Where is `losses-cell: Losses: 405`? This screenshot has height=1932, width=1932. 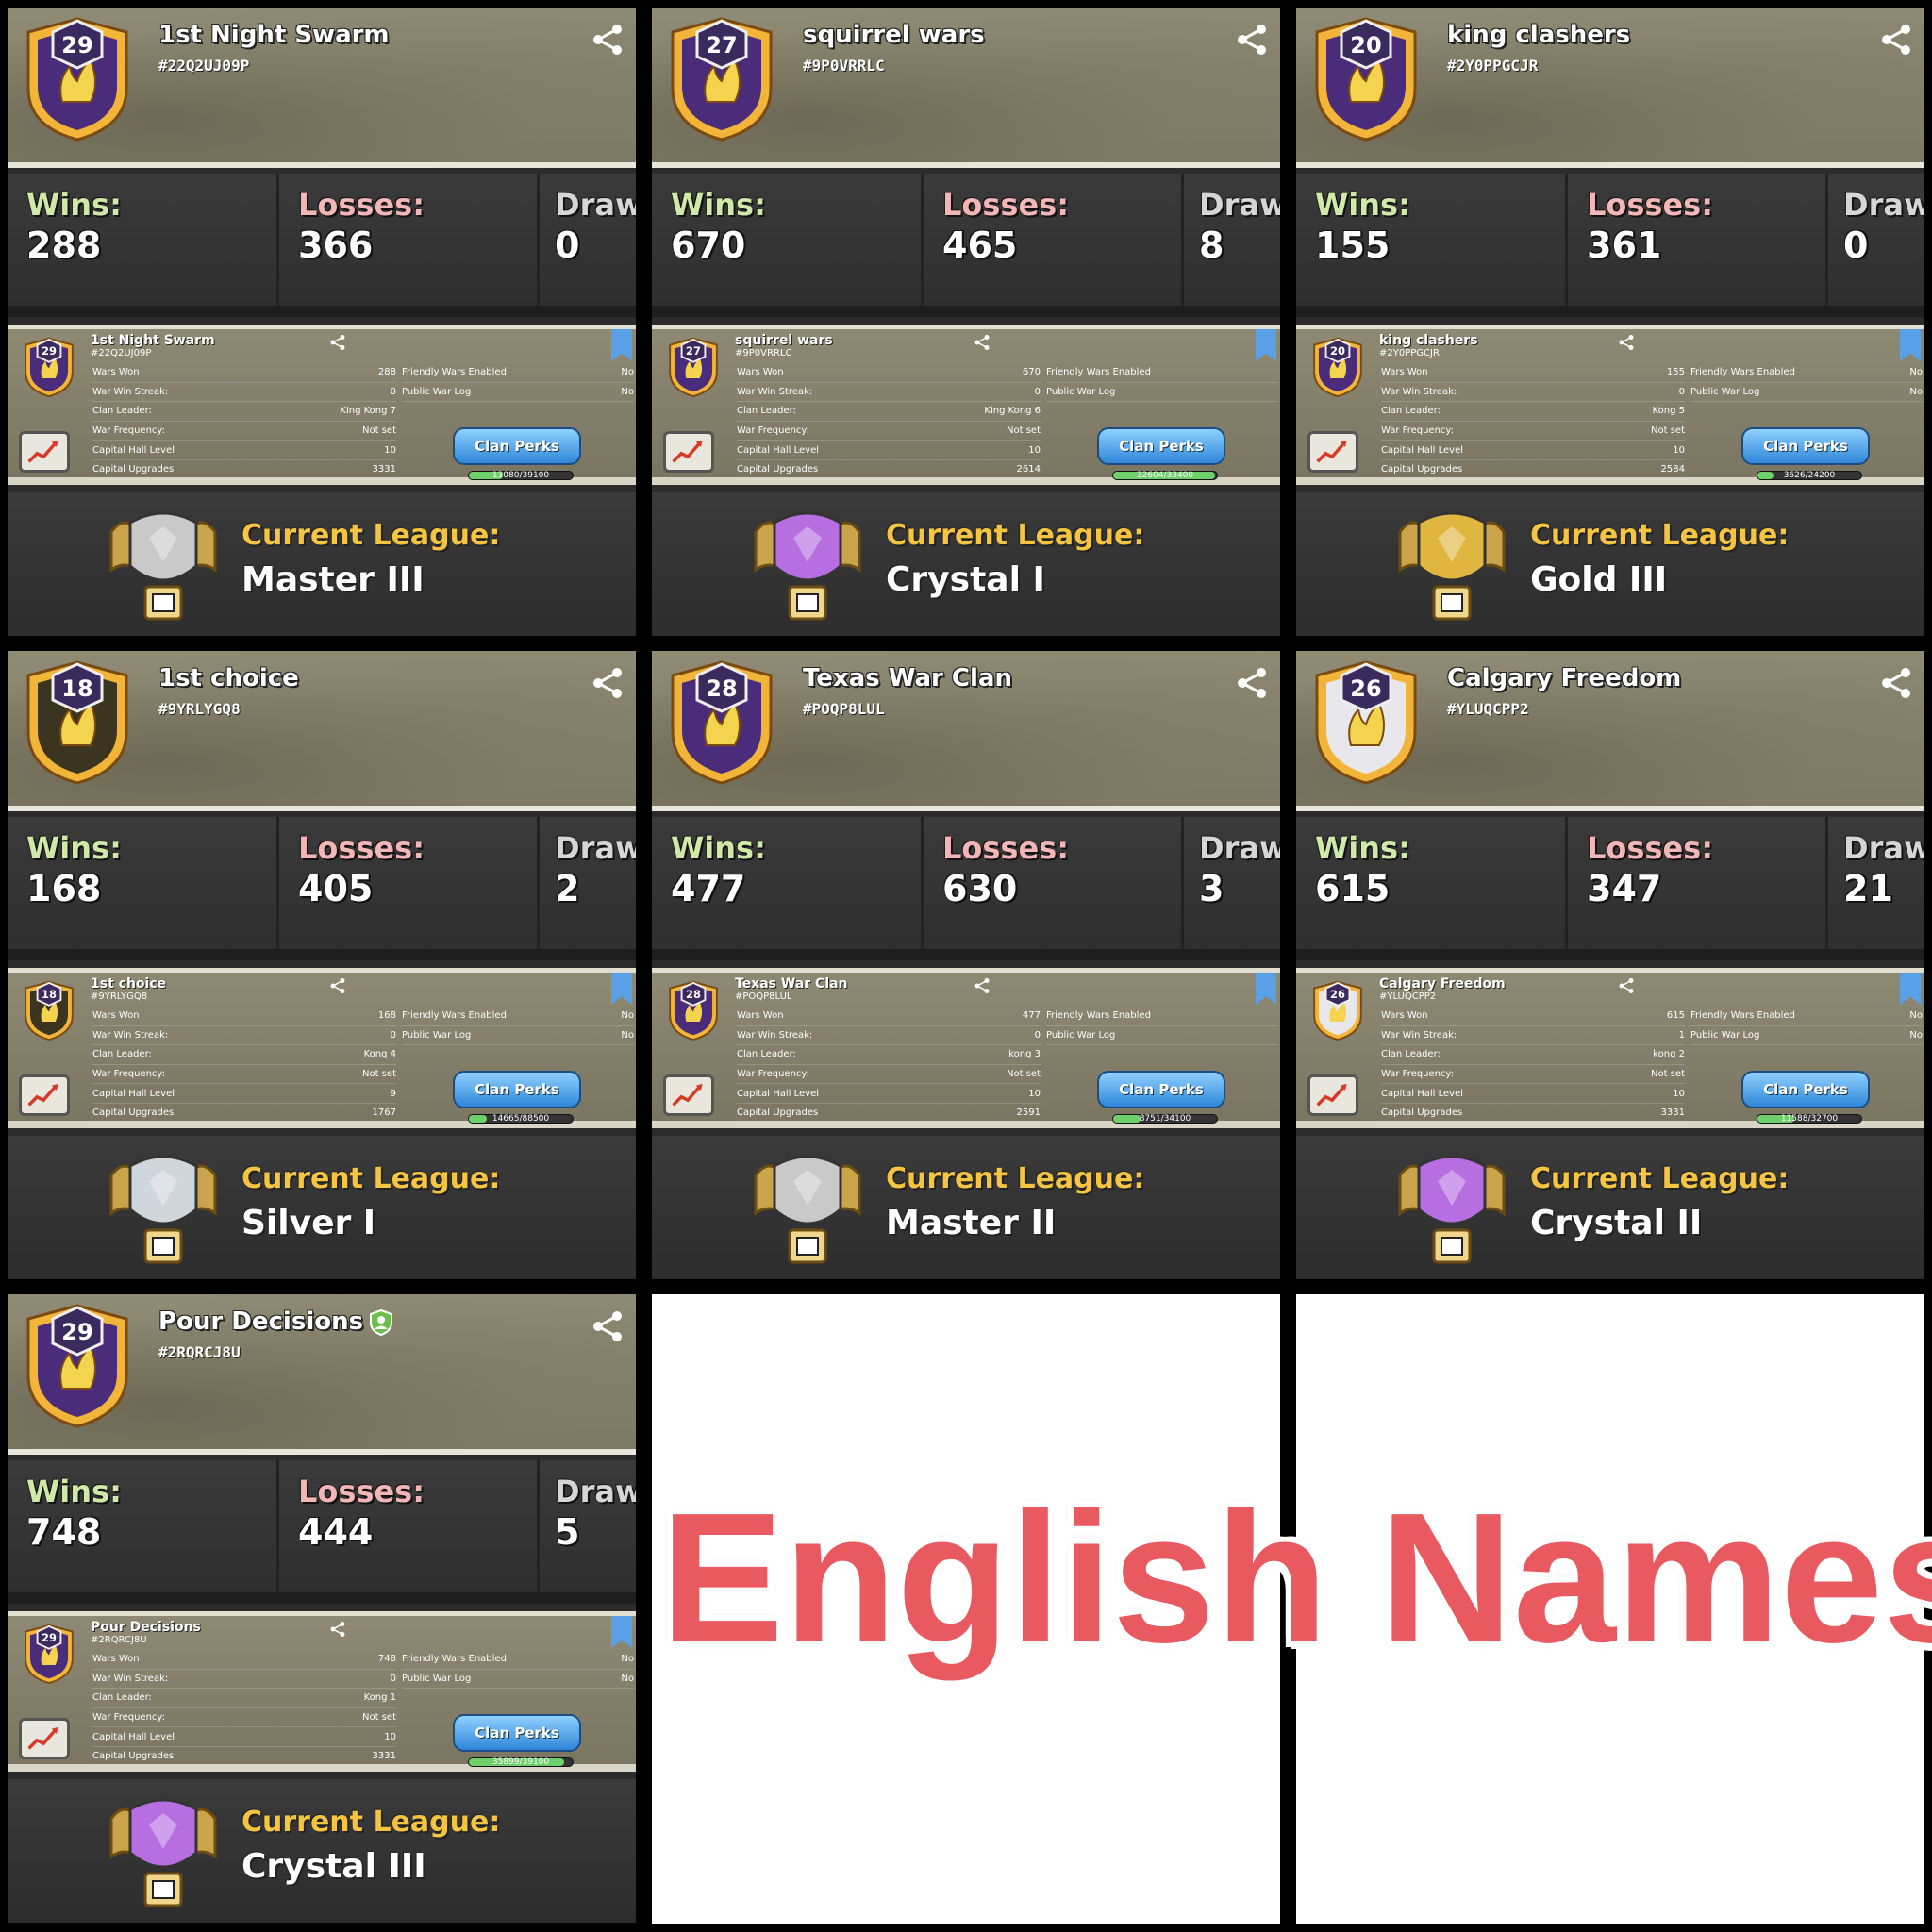 losses-cell: Losses: 405 is located at coordinates (410, 883).